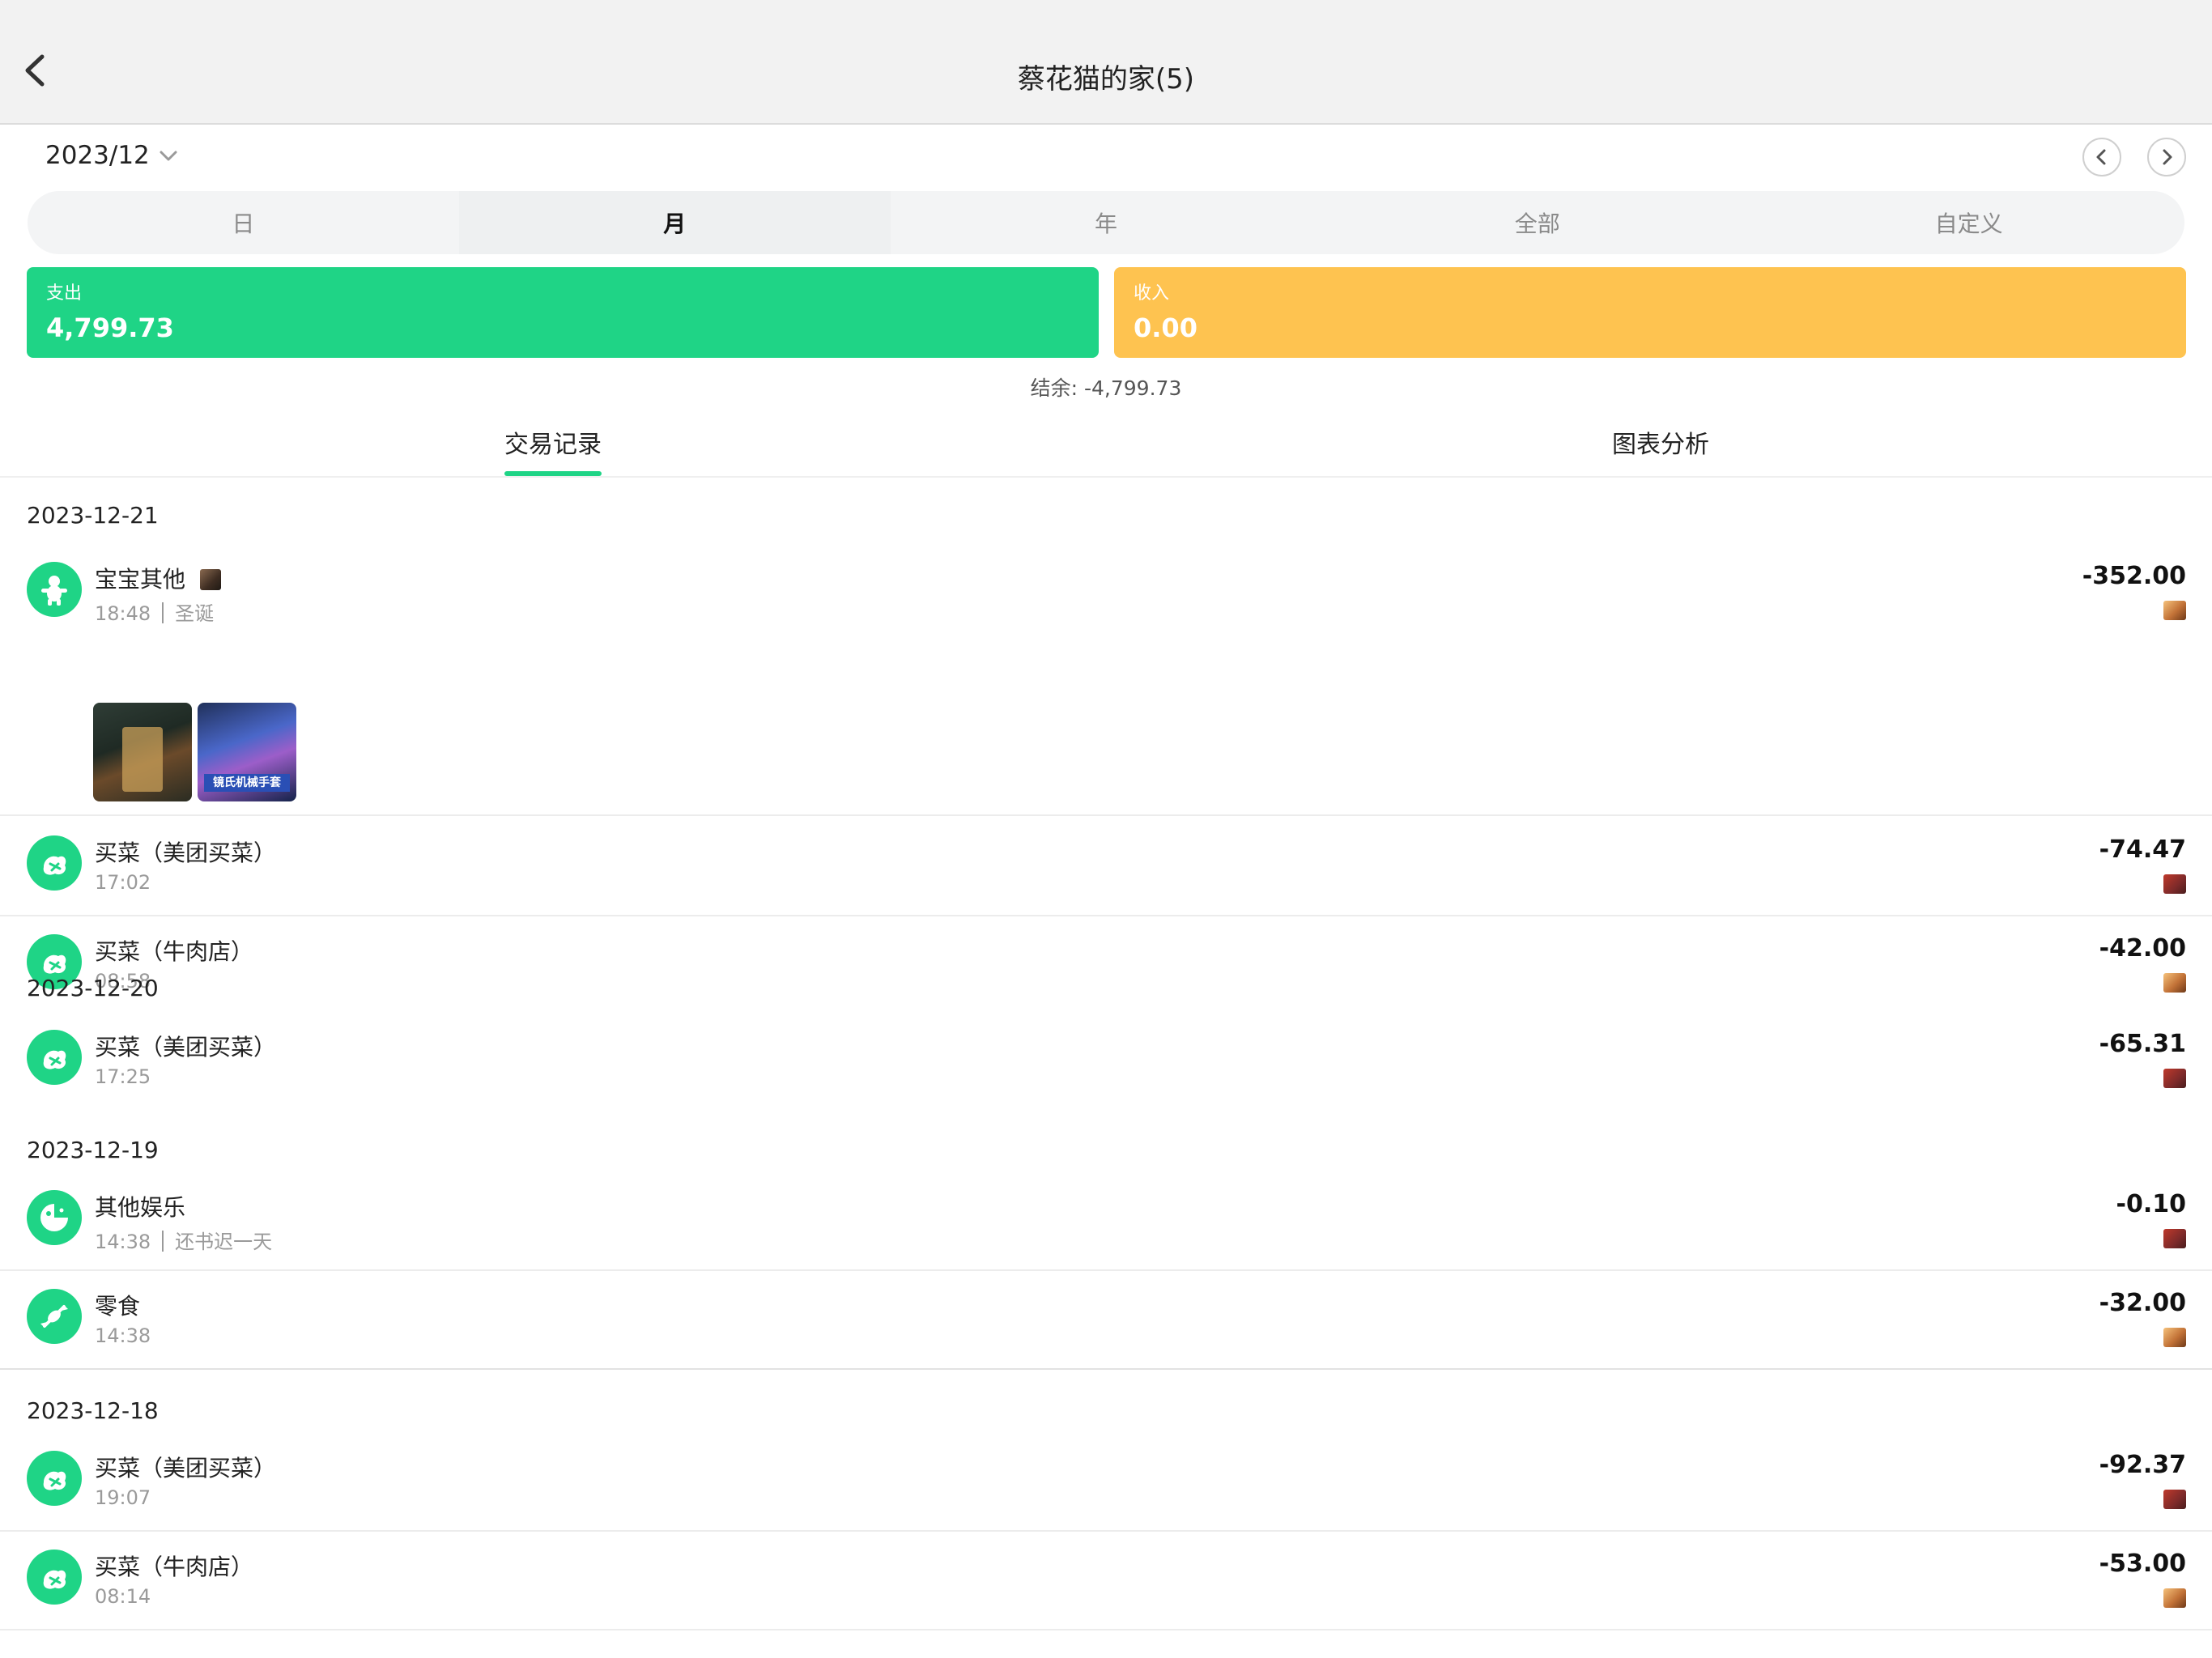  Describe the element at coordinates (1106, 79) in the screenshot. I see `page-title: 蔡花猫的家(5)` at that location.